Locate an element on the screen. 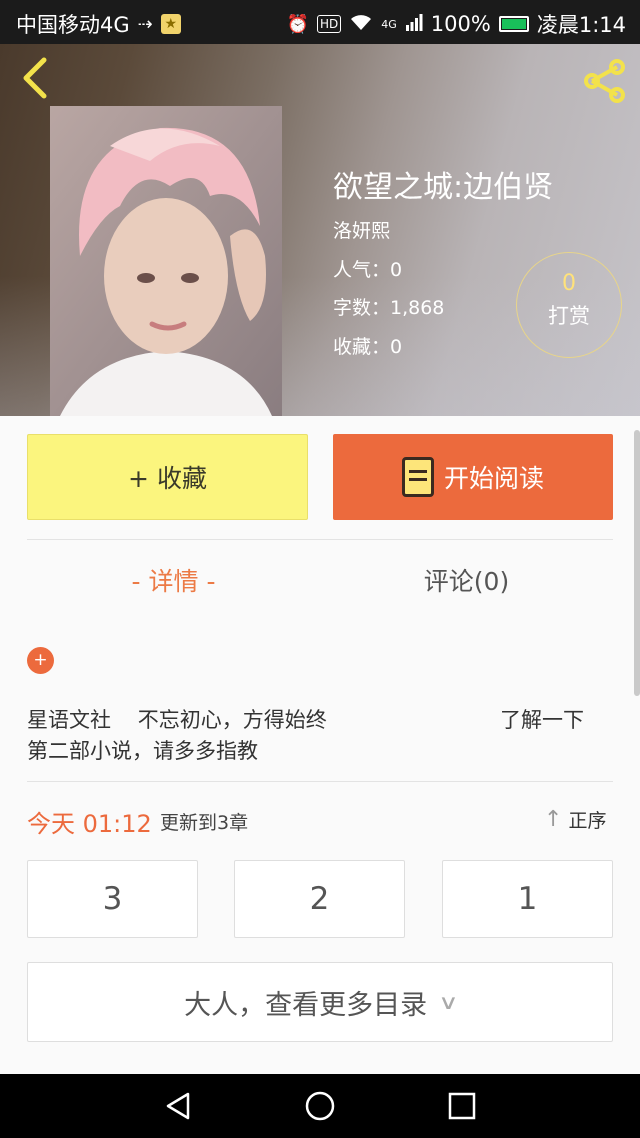  share-icon is located at coordinates (604, 81).